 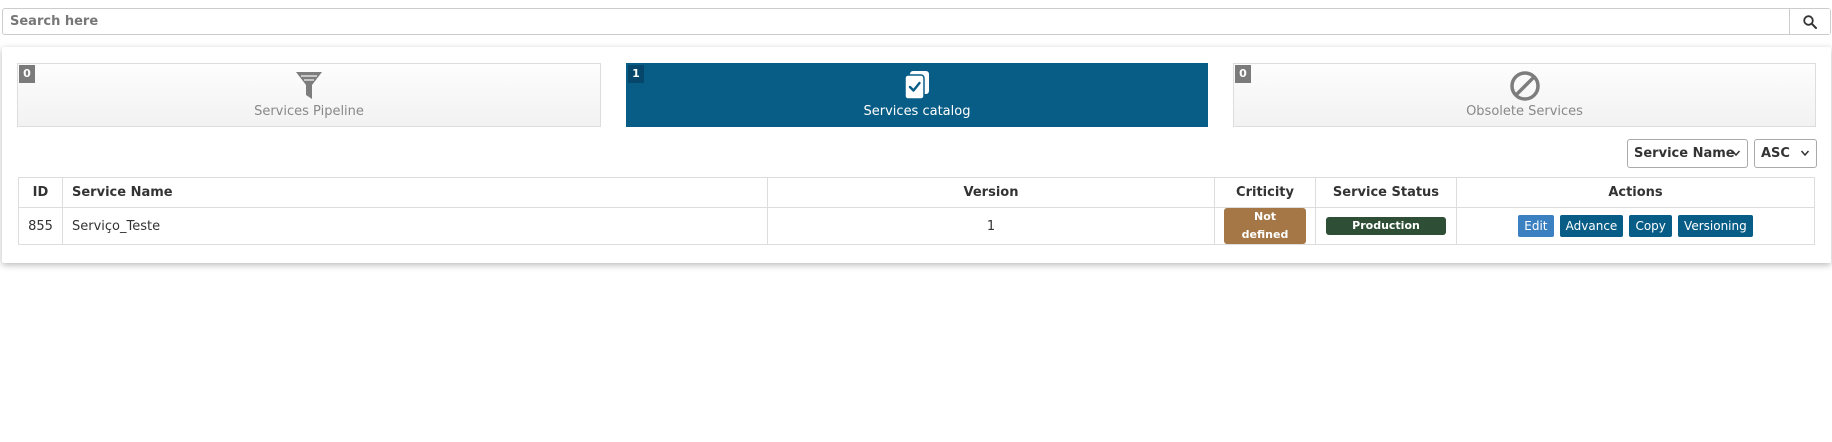 I want to click on sort-order-select: ASC, so click(x=1785, y=153).